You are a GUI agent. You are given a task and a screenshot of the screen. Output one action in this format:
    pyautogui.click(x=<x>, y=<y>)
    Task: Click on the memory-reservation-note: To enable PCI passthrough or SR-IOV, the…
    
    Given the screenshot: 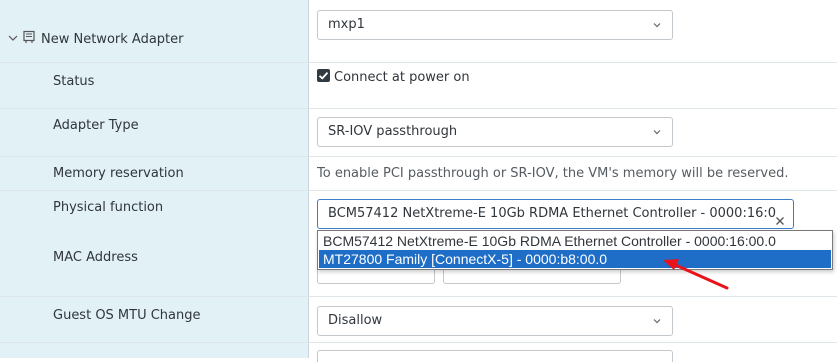 What is the action you would take?
    pyautogui.click(x=553, y=173)
    